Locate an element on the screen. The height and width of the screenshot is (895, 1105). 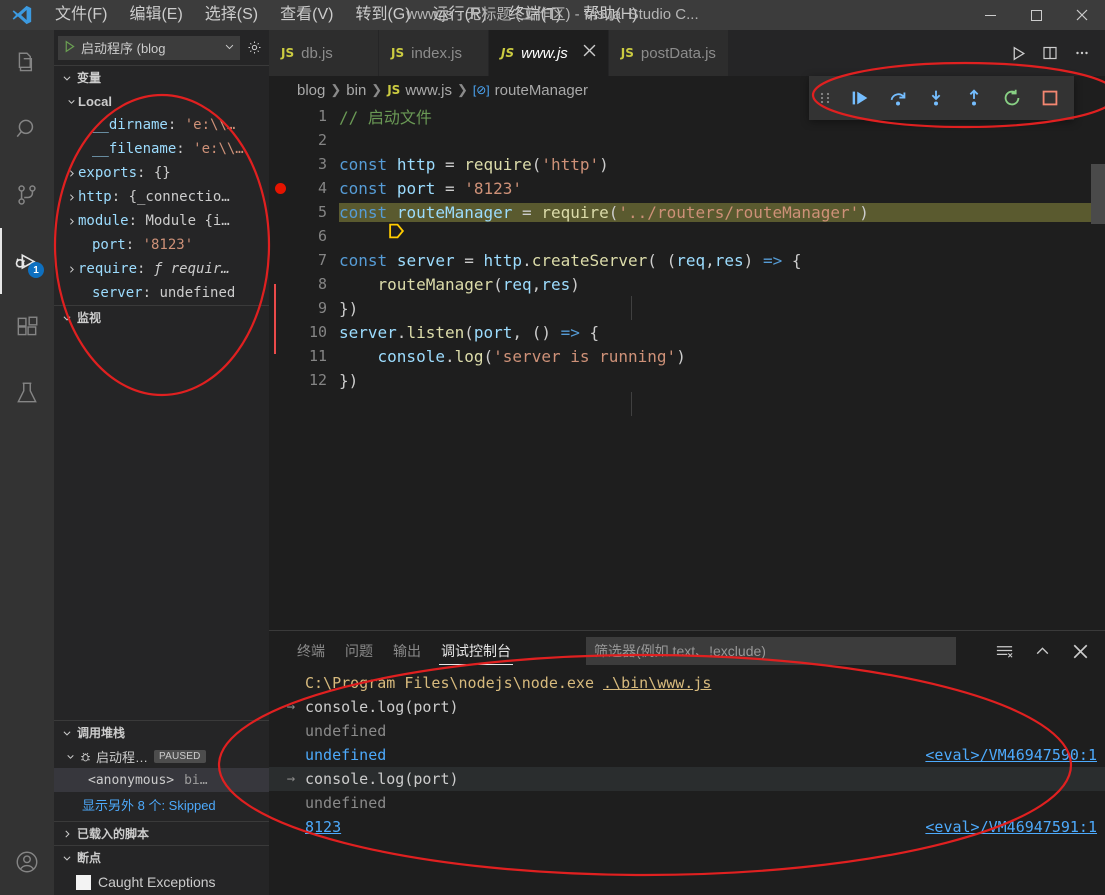
code-line: 12 }) is located at coordinates (687, 380).